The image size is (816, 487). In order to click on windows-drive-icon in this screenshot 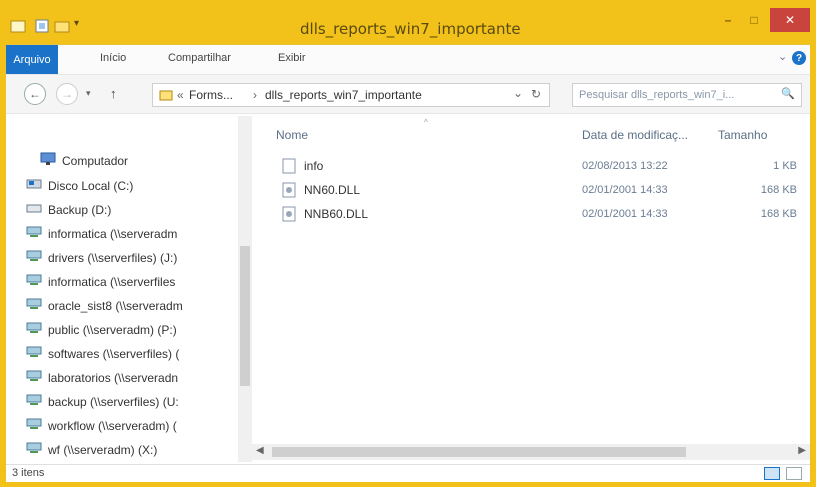, I will do `click(34, 185)`.